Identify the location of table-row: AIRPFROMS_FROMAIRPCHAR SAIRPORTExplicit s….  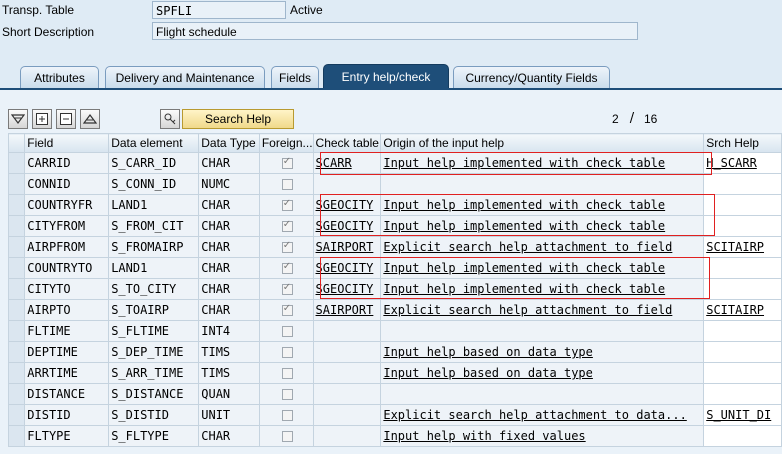
(394, 247).